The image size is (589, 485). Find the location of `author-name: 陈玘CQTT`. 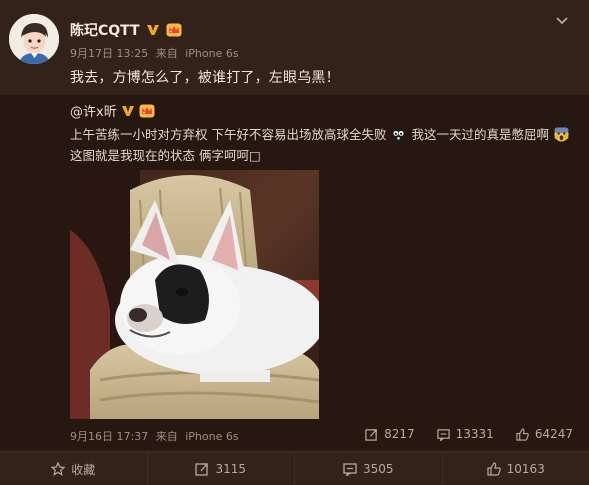

author-name: 陈玘CQTT is located at coordinates (126, 30).